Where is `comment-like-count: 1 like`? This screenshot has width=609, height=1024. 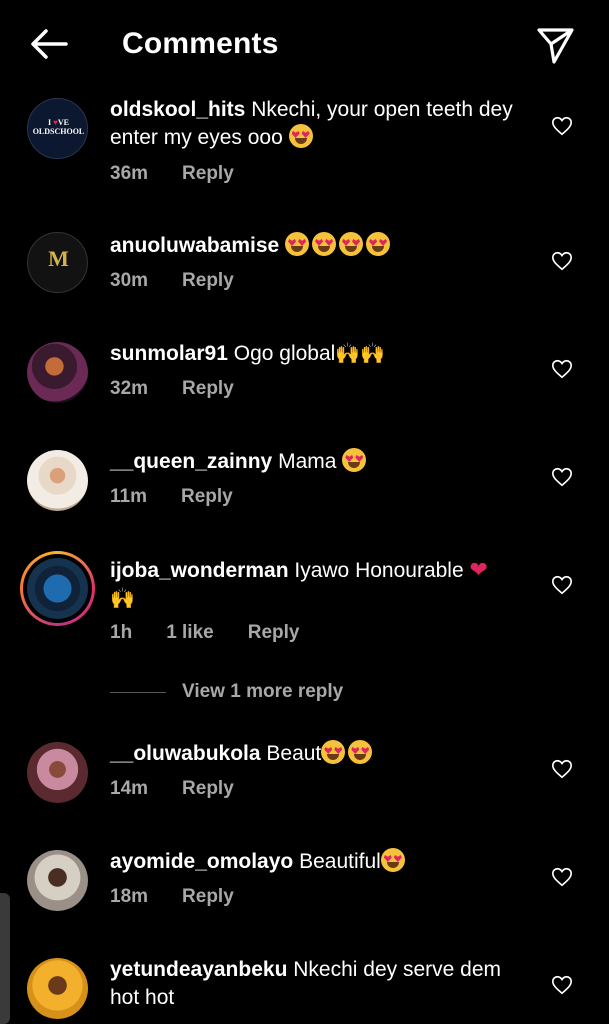 comment-like-count: 1 like is located at coordinates (190, 633).